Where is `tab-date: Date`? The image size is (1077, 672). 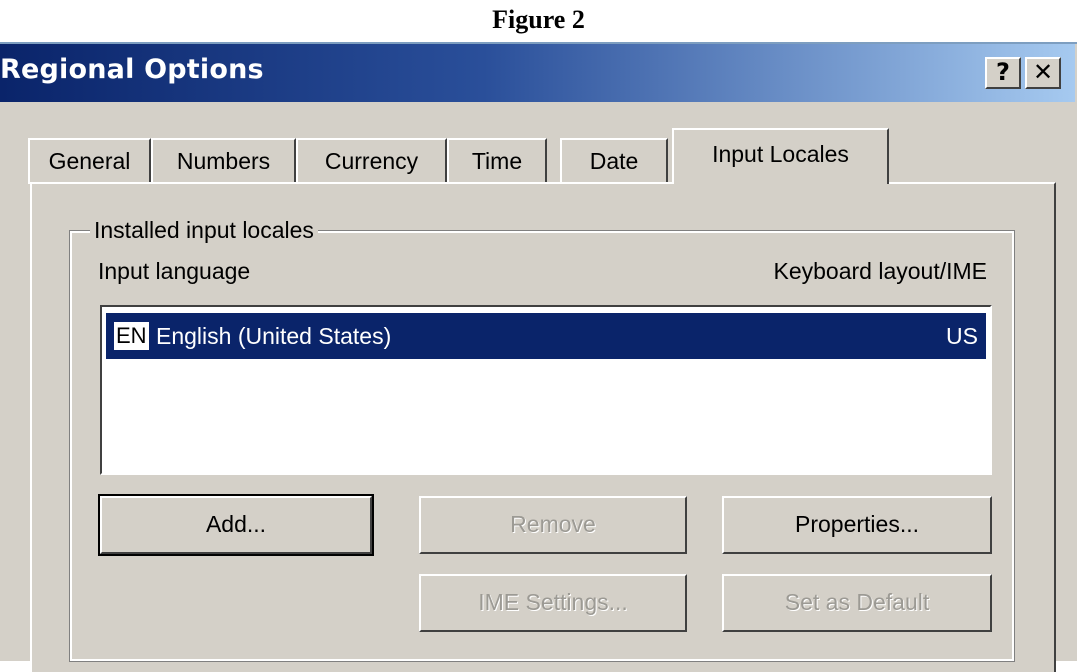 tab-date: Date is located at coordinates (614, 161).